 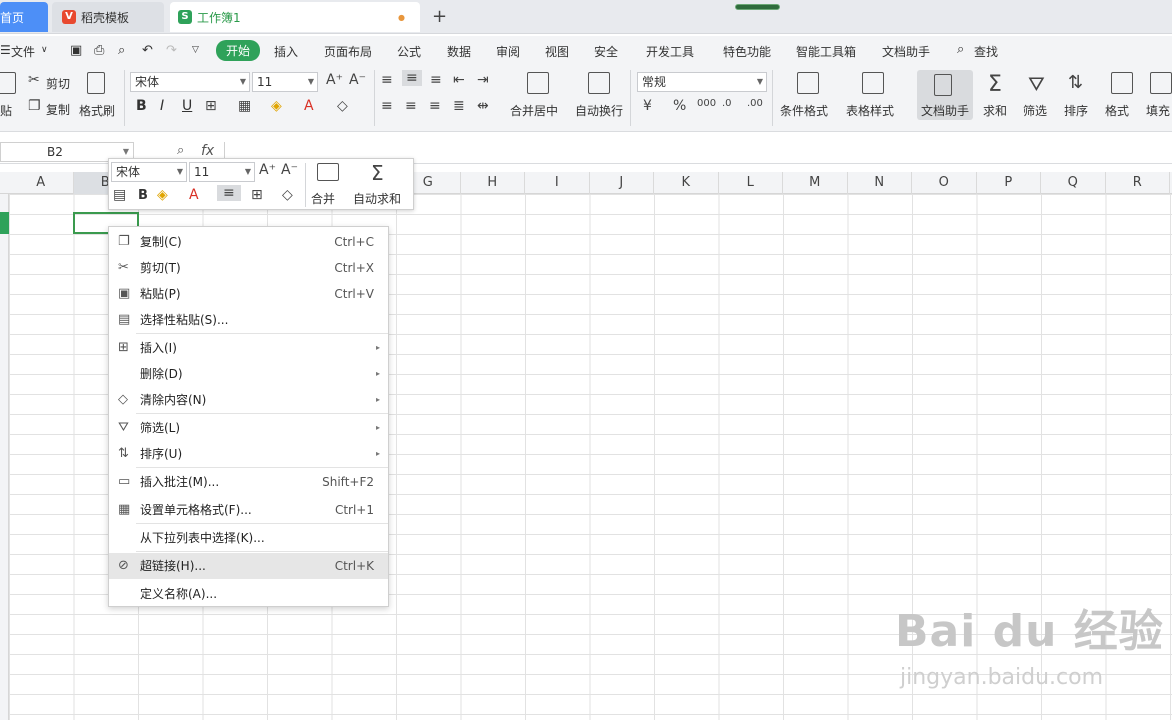 What do you see at coordinates (287, 195) in the screenshot?
I see `mini-eraser-icon: ◇` at bounding box center [287, 195].